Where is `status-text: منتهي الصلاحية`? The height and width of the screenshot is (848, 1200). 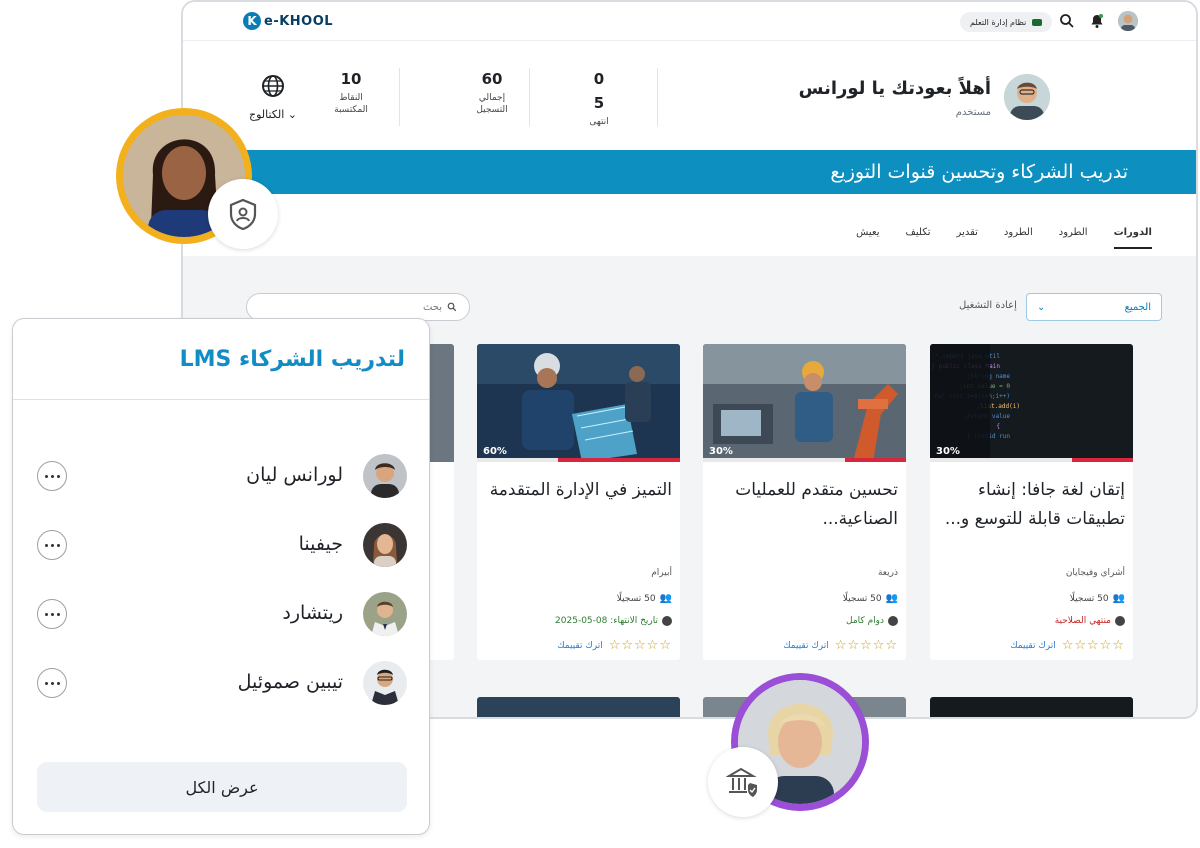
status-text: منتهي الصلاحية is located at coordinates (1082, 621).